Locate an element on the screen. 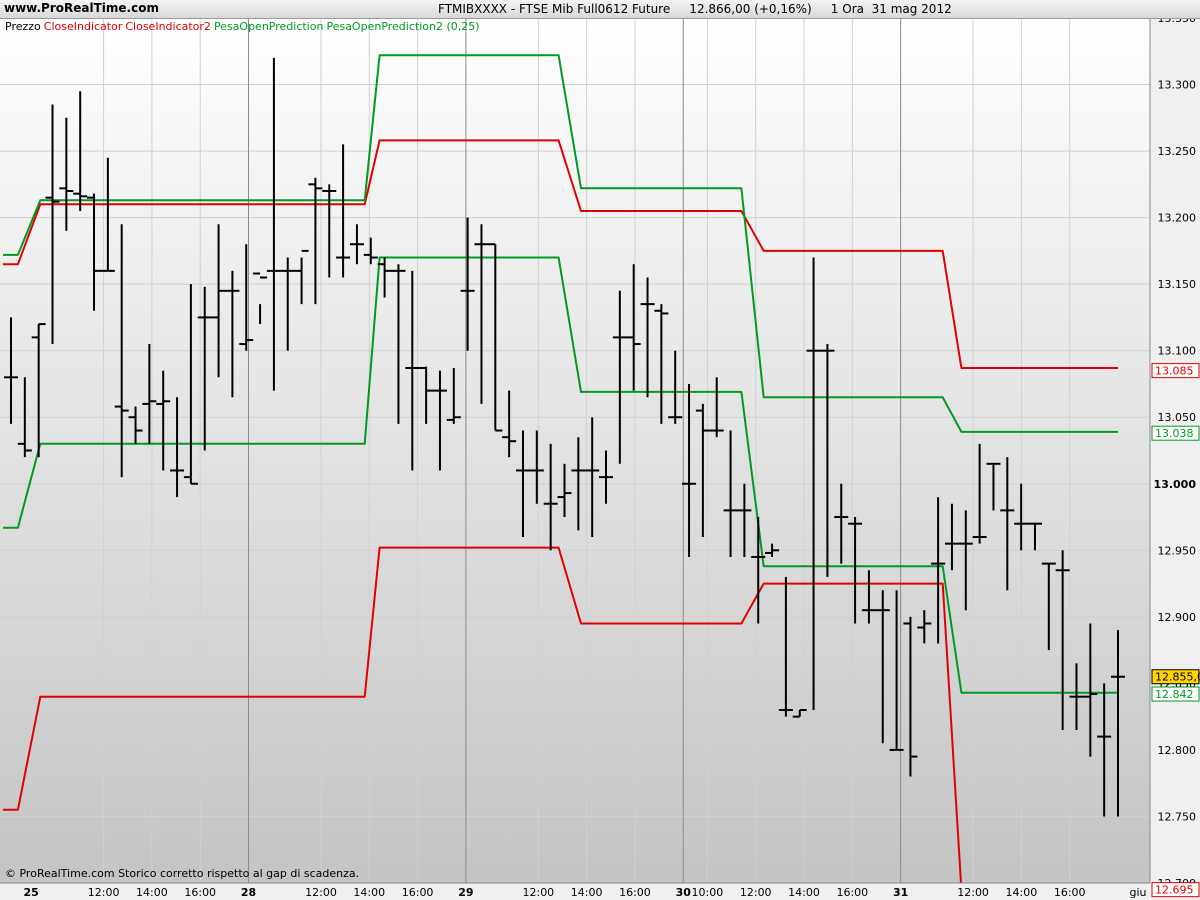  legend-item: PesaOpenPrediction is located at coordinates (269, 26).